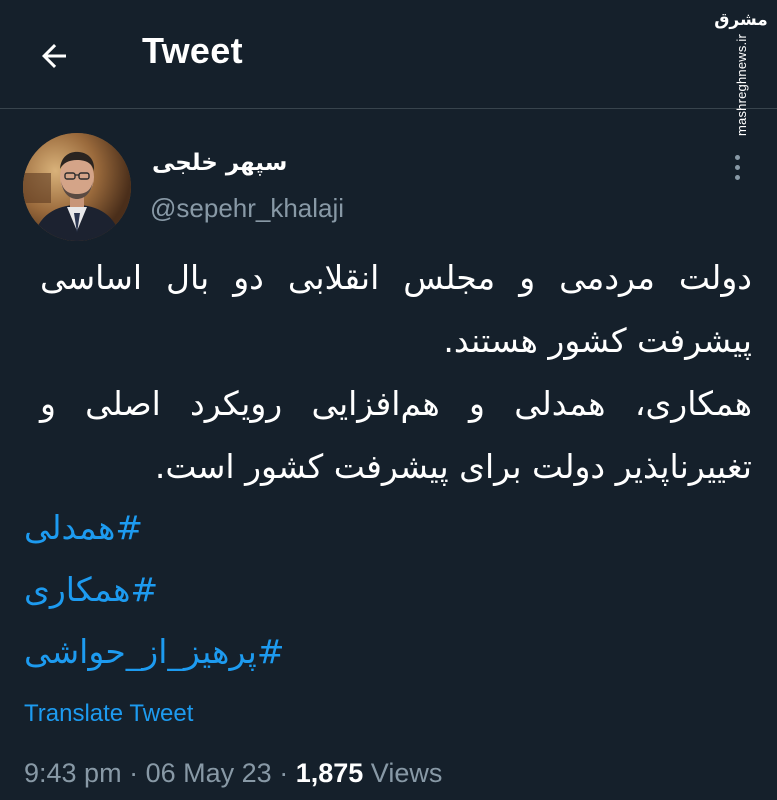 The image size is (777, 800). Describe the element at coordinates (247, 208) in the screenshot. I see `author-handle: @sepehr_khalaji` at that location.